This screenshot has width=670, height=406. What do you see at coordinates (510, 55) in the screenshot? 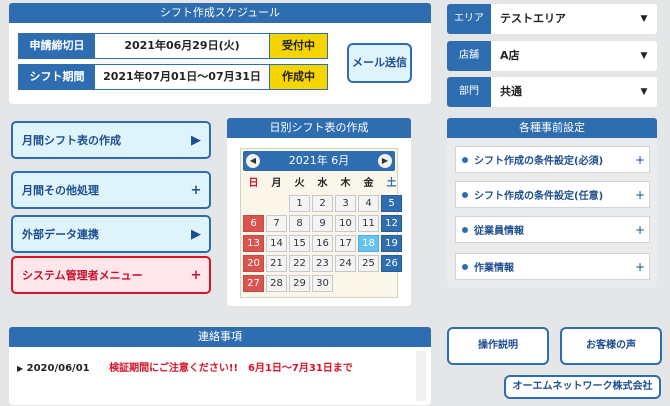
I see `store-select-value: A店` at bounding box center [510, 55].